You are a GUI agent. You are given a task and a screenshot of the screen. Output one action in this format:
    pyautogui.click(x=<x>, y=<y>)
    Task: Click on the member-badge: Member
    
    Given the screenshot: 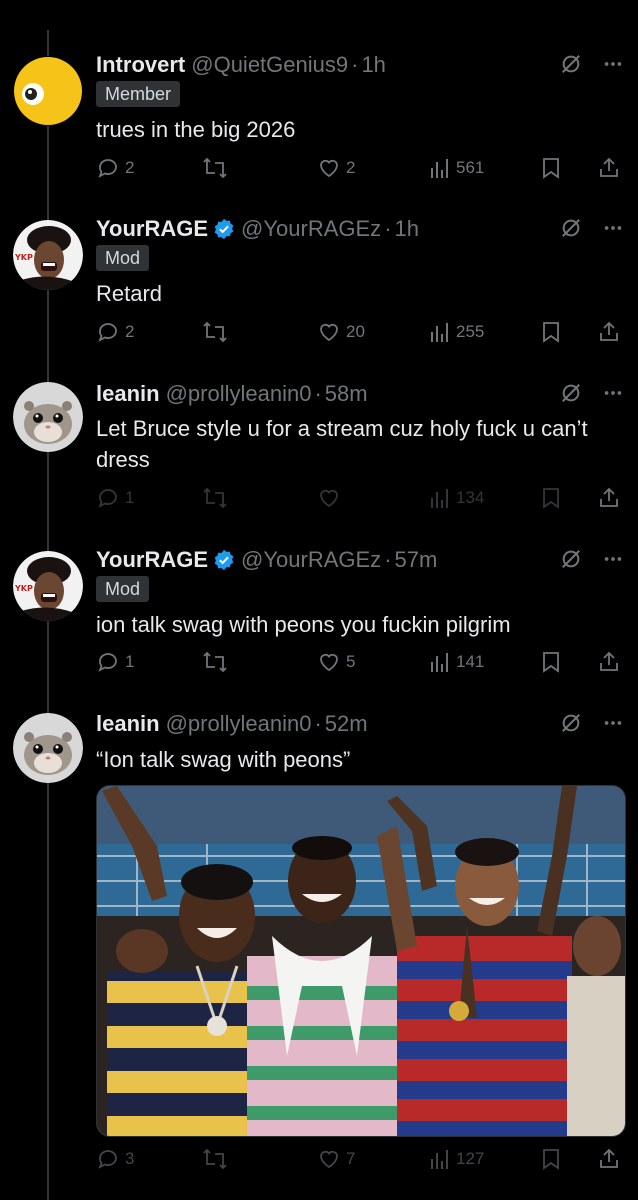 What is the action you would take?
    pyautogui.click(x=138, y=94)
    